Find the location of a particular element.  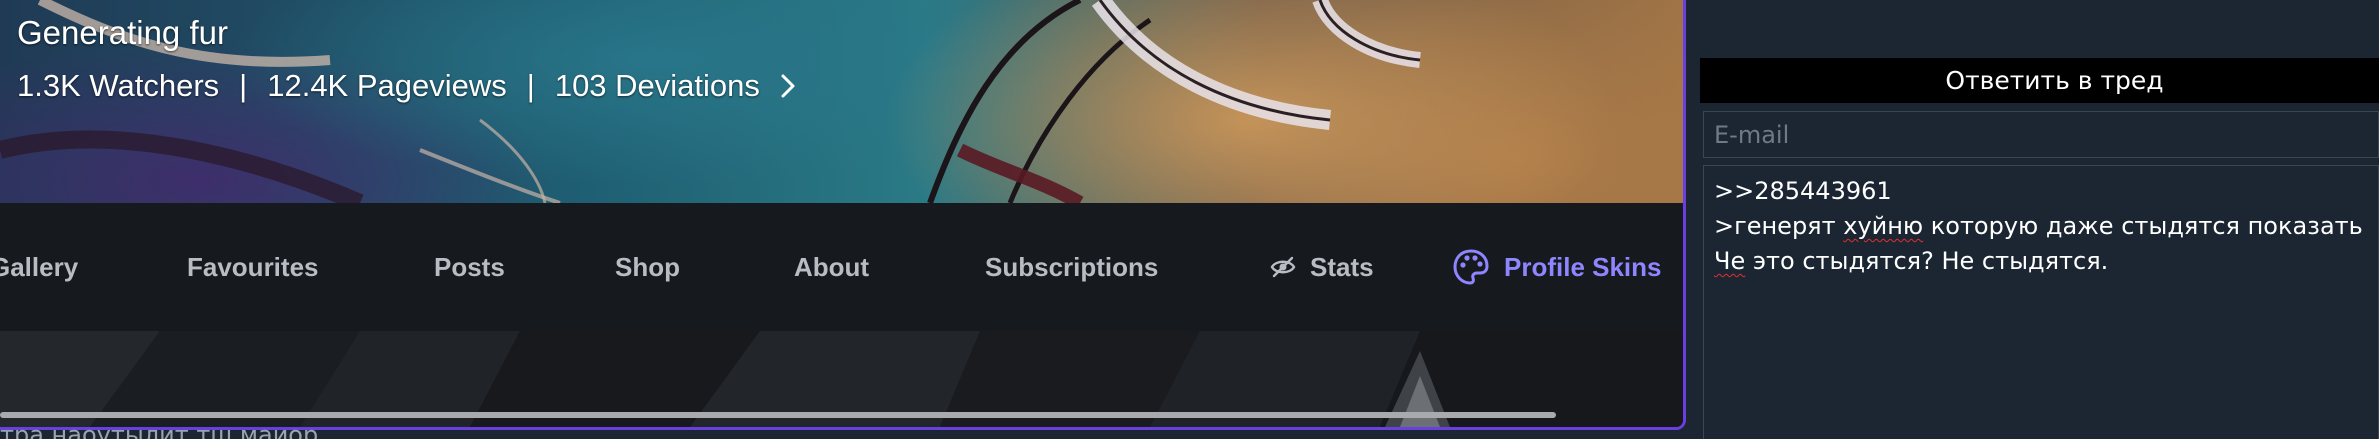

banner-title: Generating fur is located at coordinates (122, 32).